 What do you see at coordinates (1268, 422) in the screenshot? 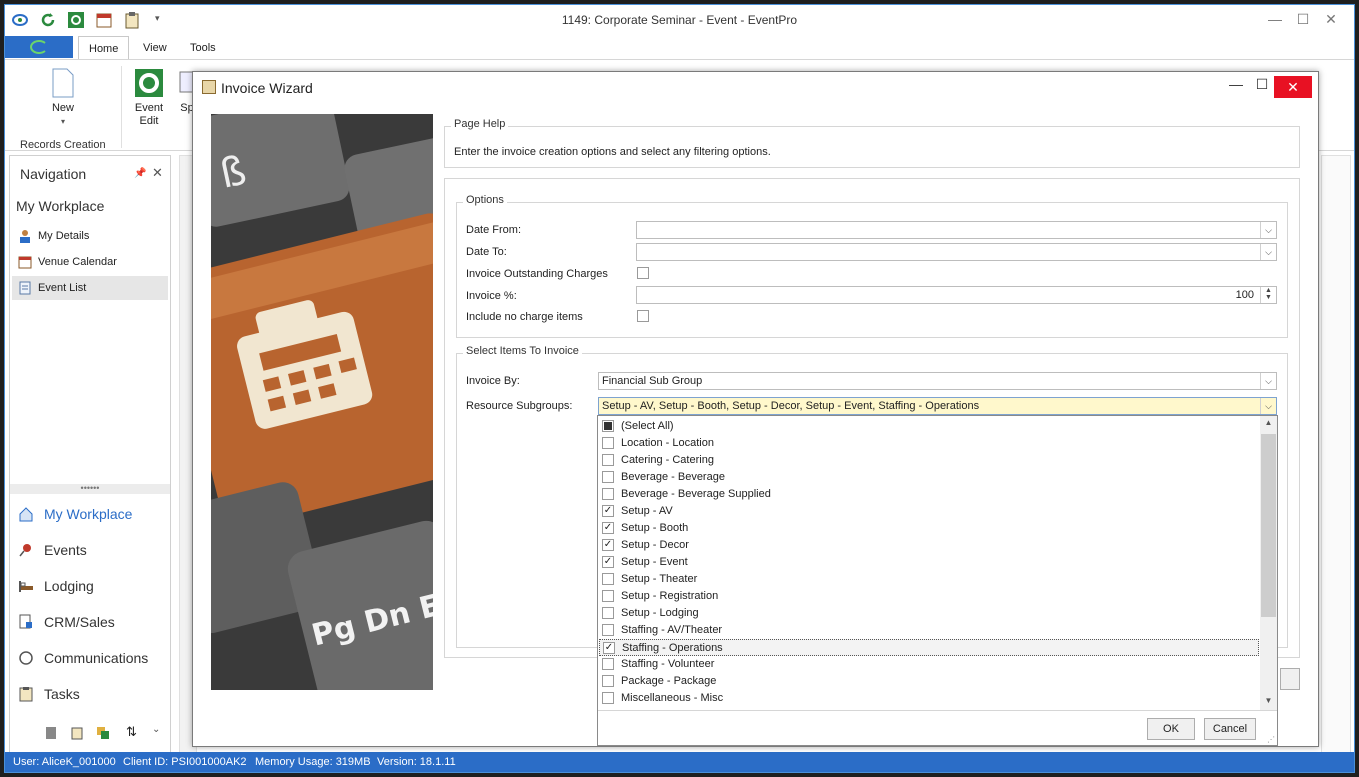
I see `scroll-up-icon: ▲` at bounding box center [1268, 422].